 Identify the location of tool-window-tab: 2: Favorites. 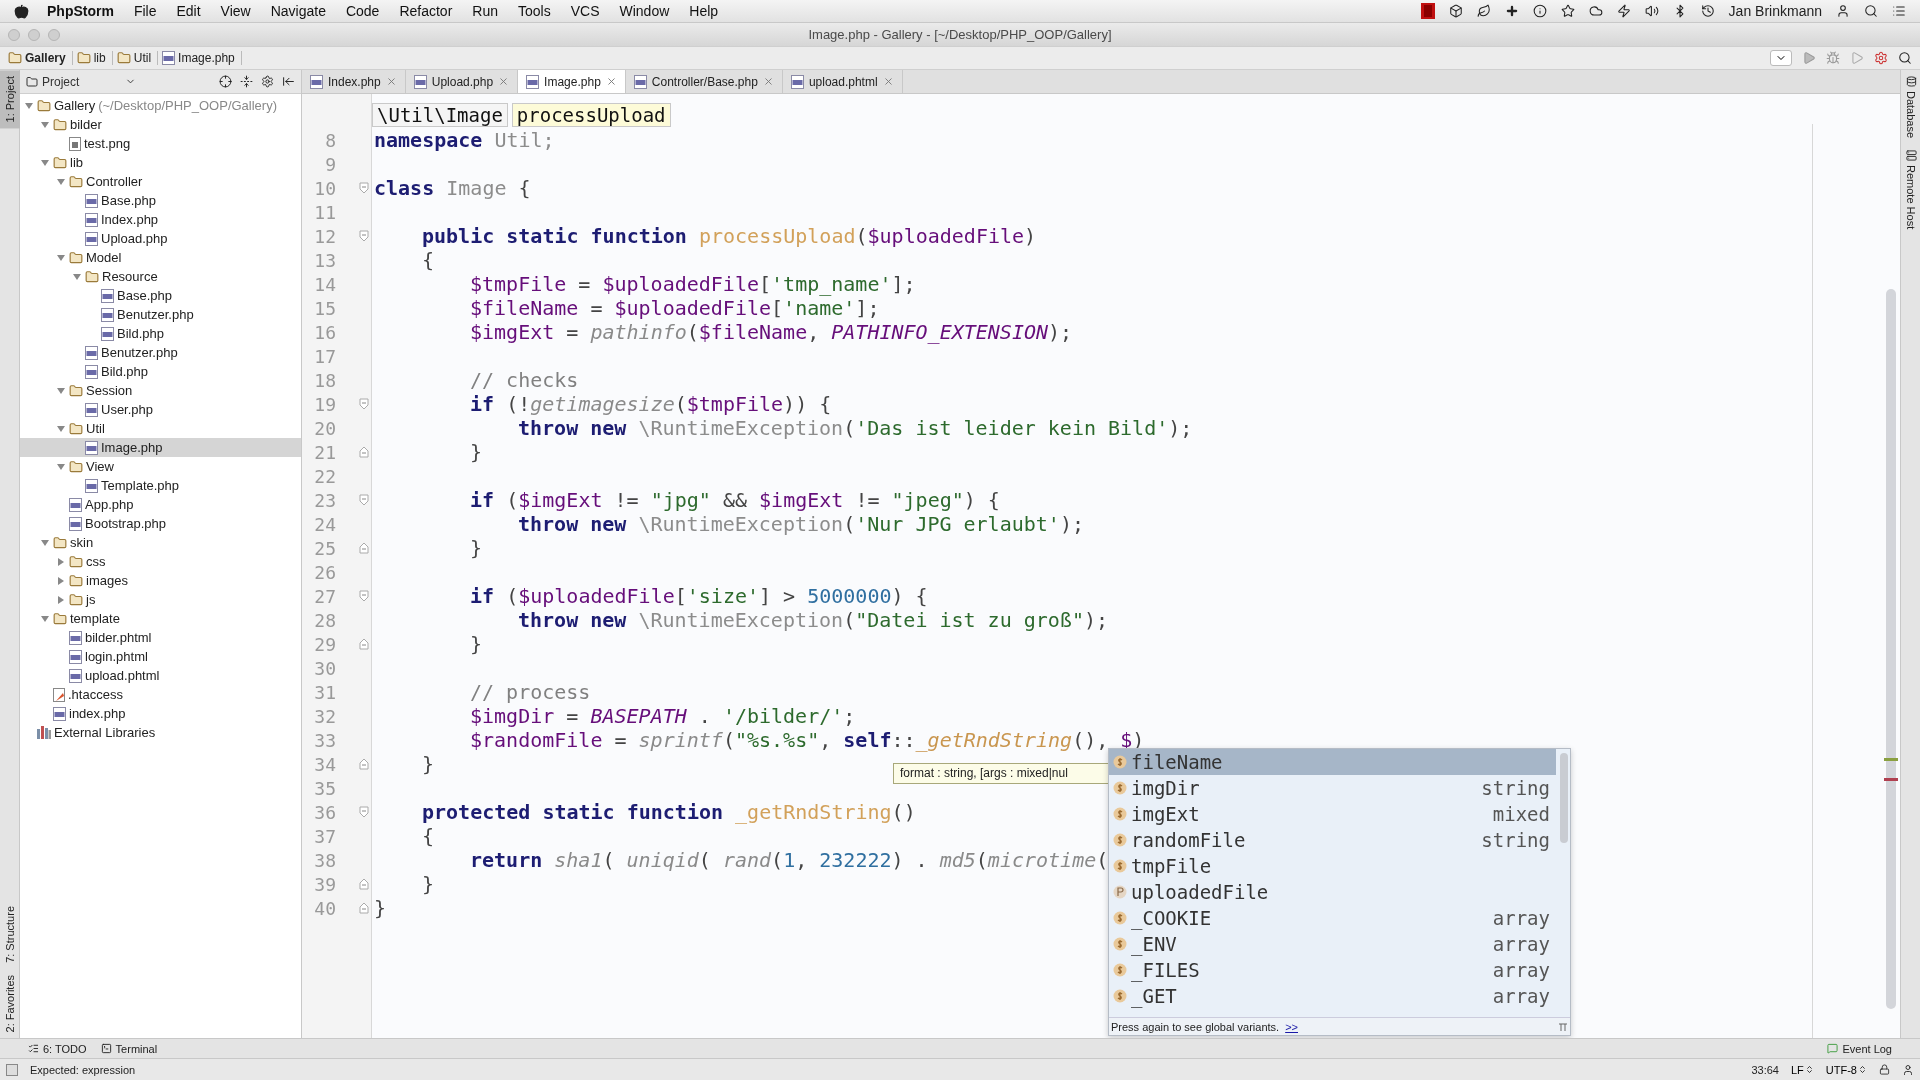
(10, 1003).